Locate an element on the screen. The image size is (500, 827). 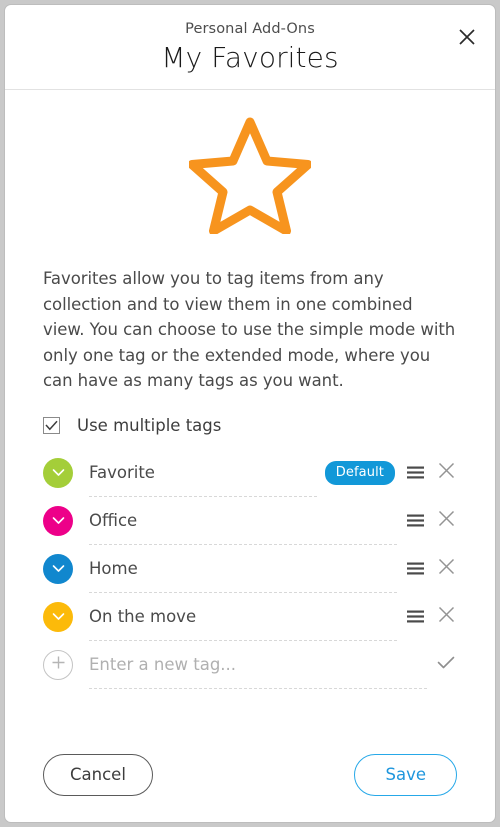
close-dialog-button is located at coordinates (467, 37).